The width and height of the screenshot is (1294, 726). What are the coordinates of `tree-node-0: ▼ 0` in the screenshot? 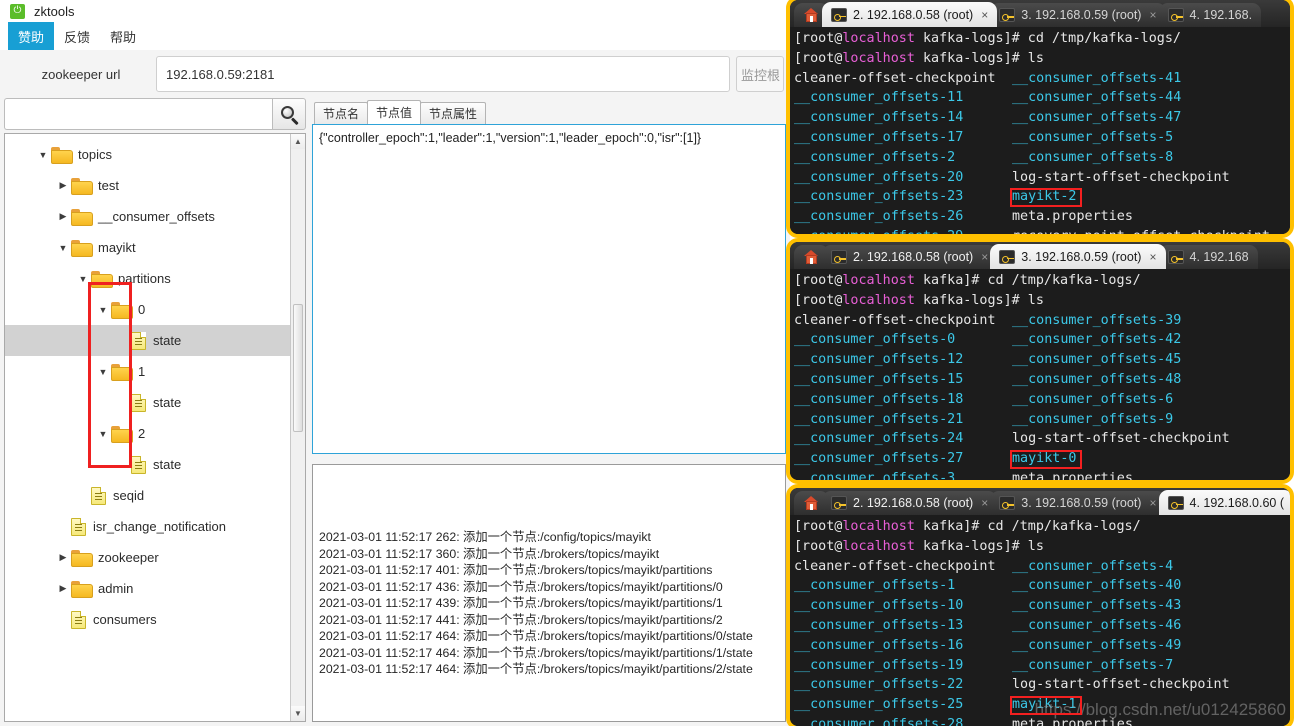 It's located at (147, 309).